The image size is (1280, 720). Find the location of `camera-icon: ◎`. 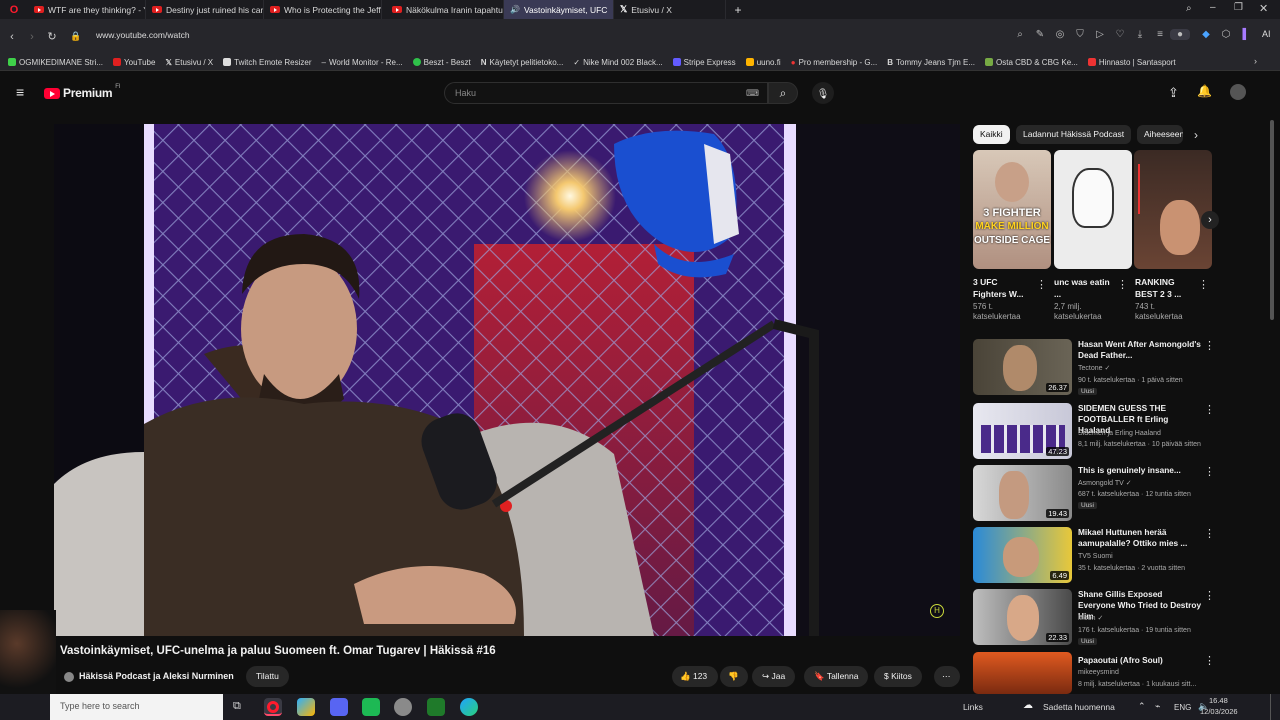

camera-icon: ◎ is located at coordinates (1060, 34).